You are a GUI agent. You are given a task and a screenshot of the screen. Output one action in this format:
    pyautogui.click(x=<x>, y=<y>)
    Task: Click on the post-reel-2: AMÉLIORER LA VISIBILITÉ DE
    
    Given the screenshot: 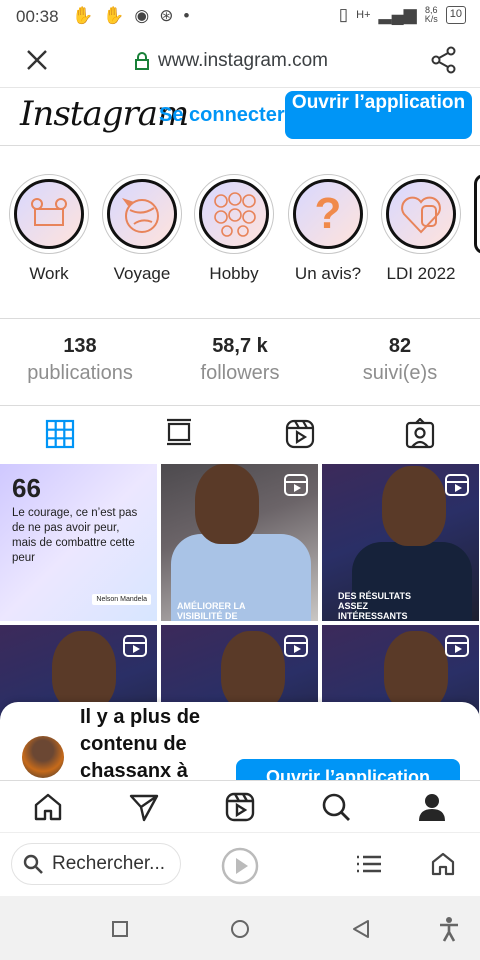 What is the action you would take?
    pyautogui.click(x=239, y=542)
    